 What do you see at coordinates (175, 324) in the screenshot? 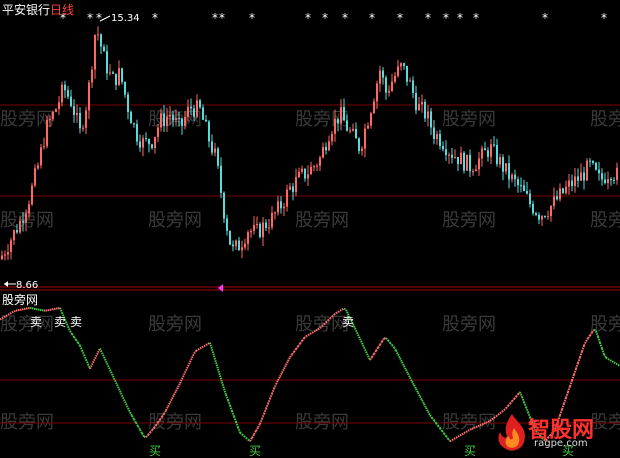
I see `watermark-text: 股旁网` at bounding box center [175, 324].